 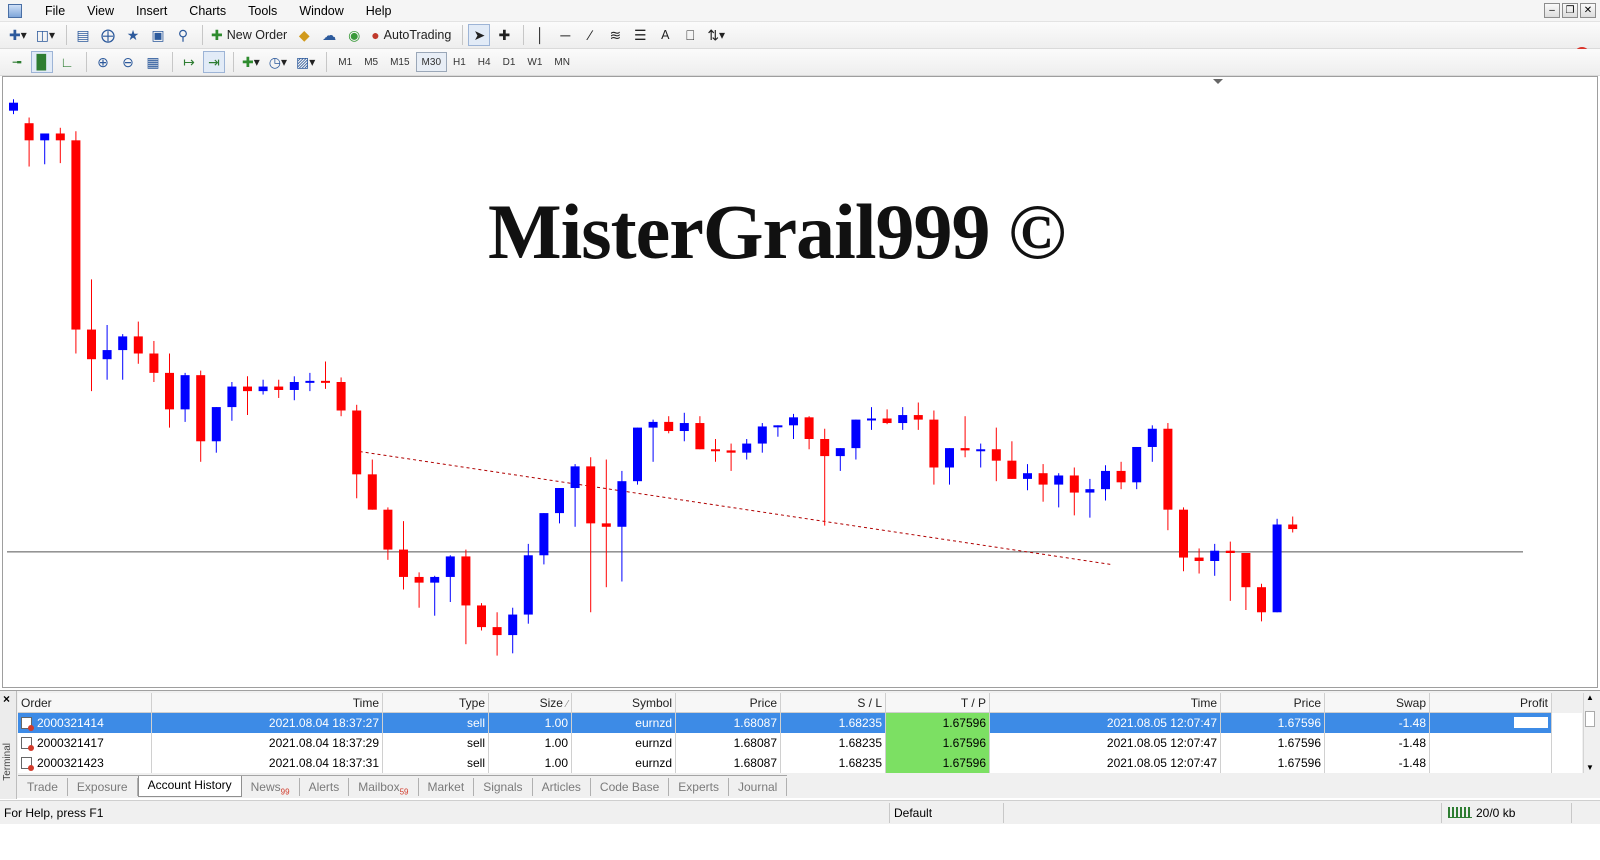 I want to click on signals-button: ◉, so click(x=354, y=35).